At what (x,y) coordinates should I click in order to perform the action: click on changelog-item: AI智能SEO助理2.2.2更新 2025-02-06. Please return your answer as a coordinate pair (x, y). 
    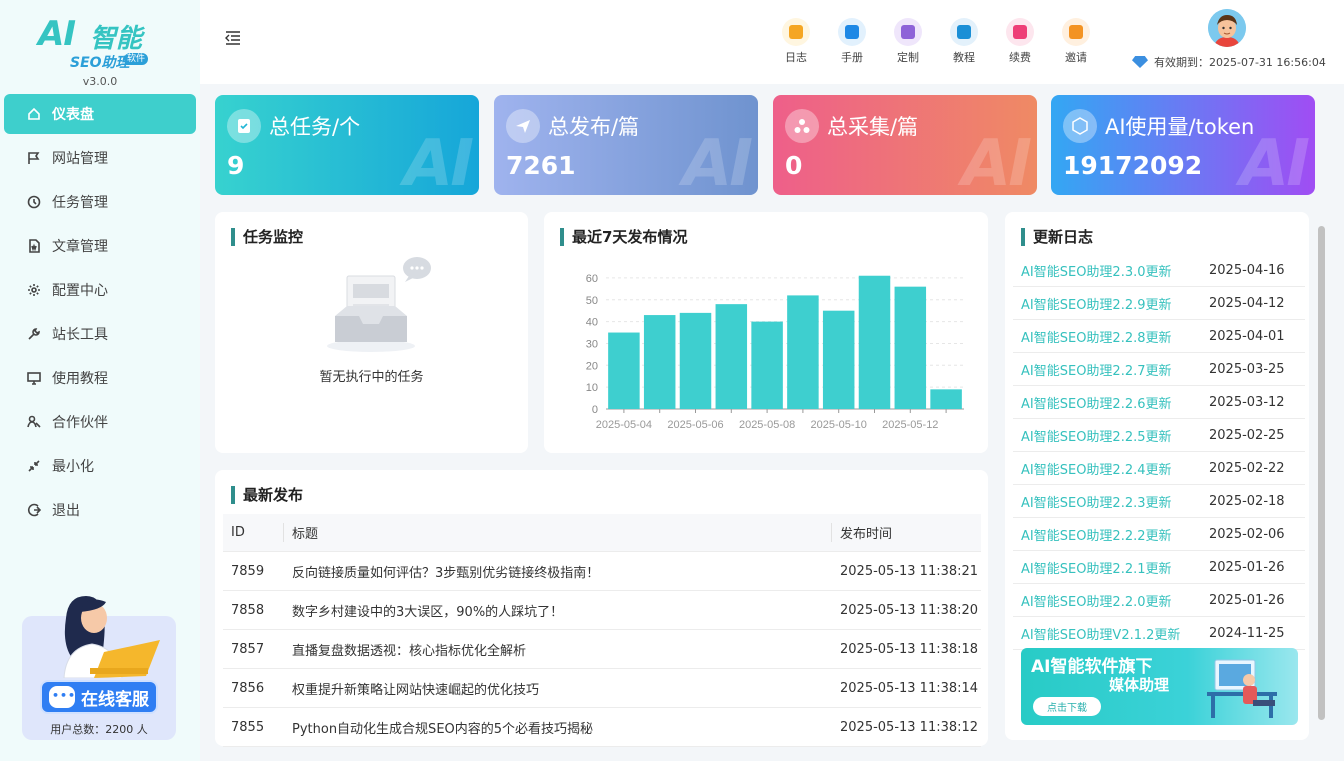
    Looking at the image, I should click on (1159, 534).